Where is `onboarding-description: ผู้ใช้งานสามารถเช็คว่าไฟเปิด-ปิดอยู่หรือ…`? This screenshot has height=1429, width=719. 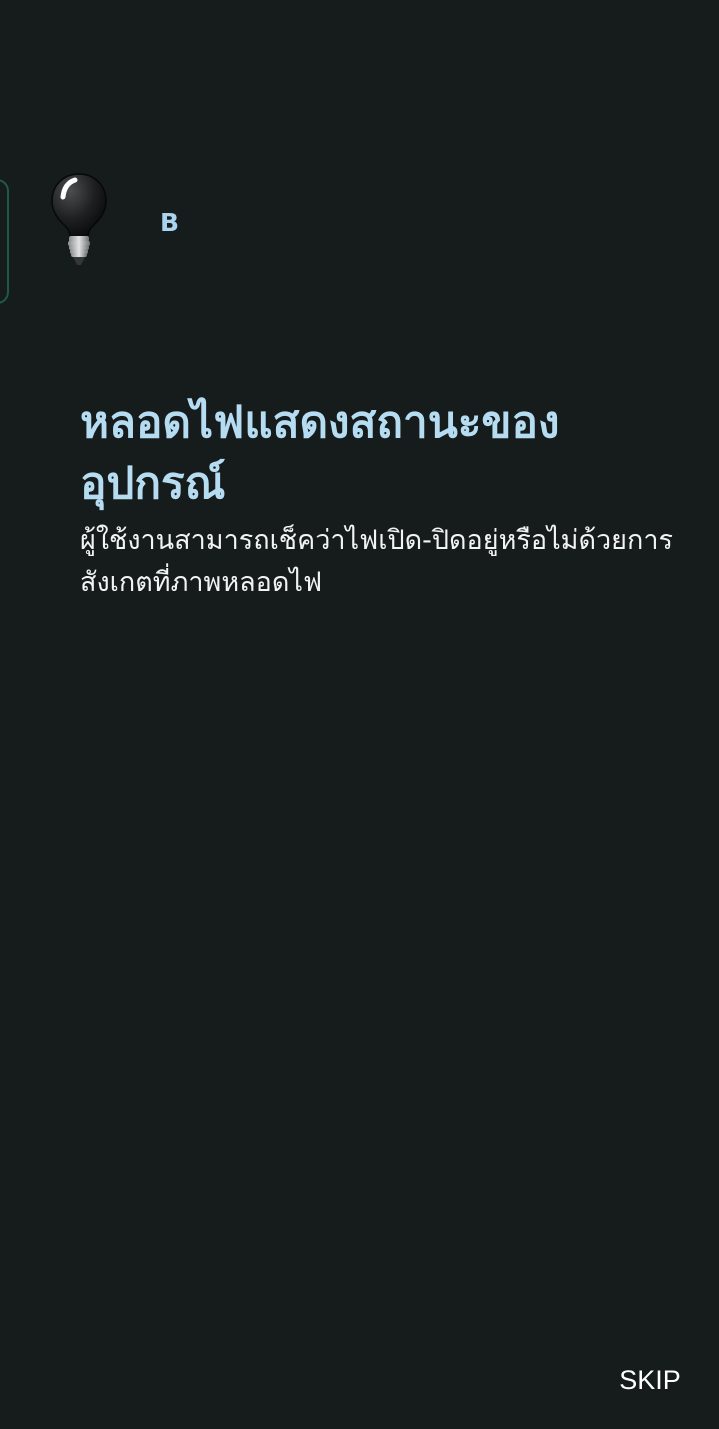
onboarding-description: ผู้ใช้งานสามารถเช็คว่าไฟเปิด-ปิดอยู่หรือ… is located at coordinates (376, 561).